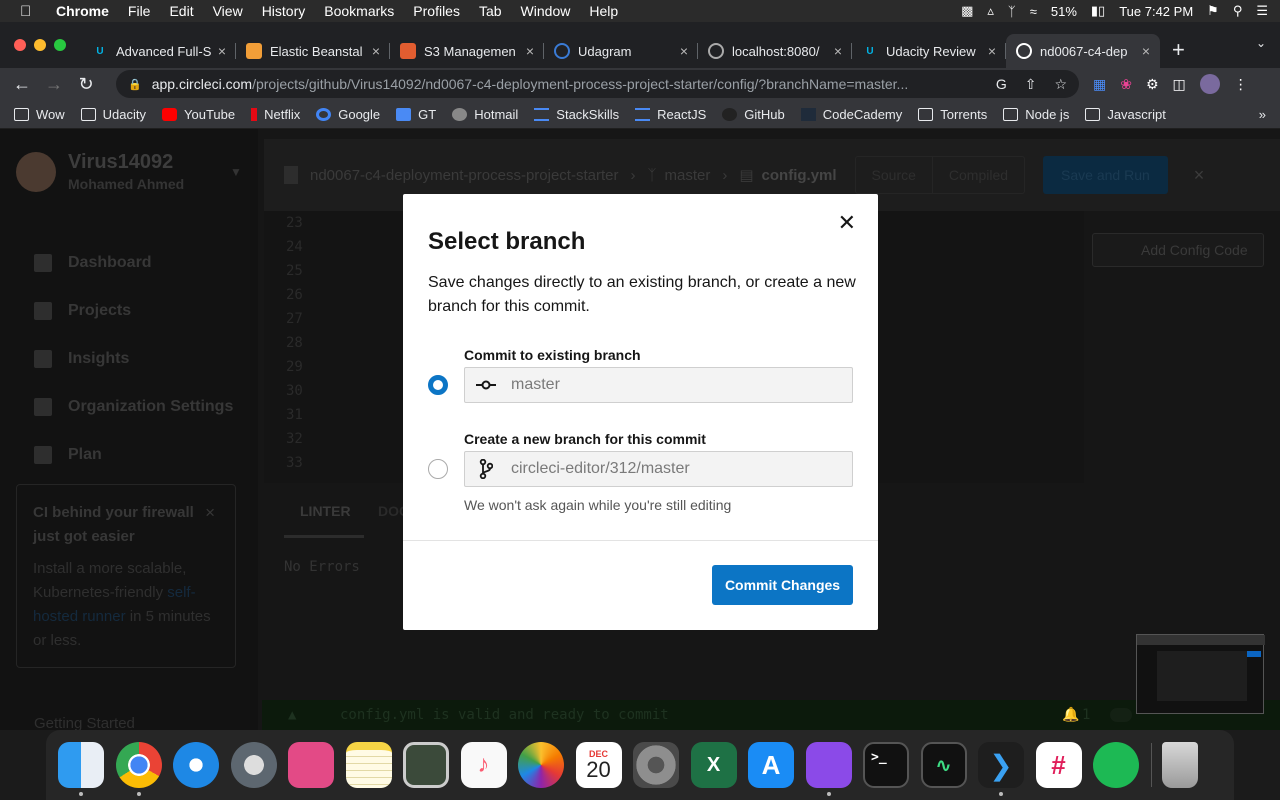 The image size is (1280, 800). I want to click on notes-icon, so click(368, 765).